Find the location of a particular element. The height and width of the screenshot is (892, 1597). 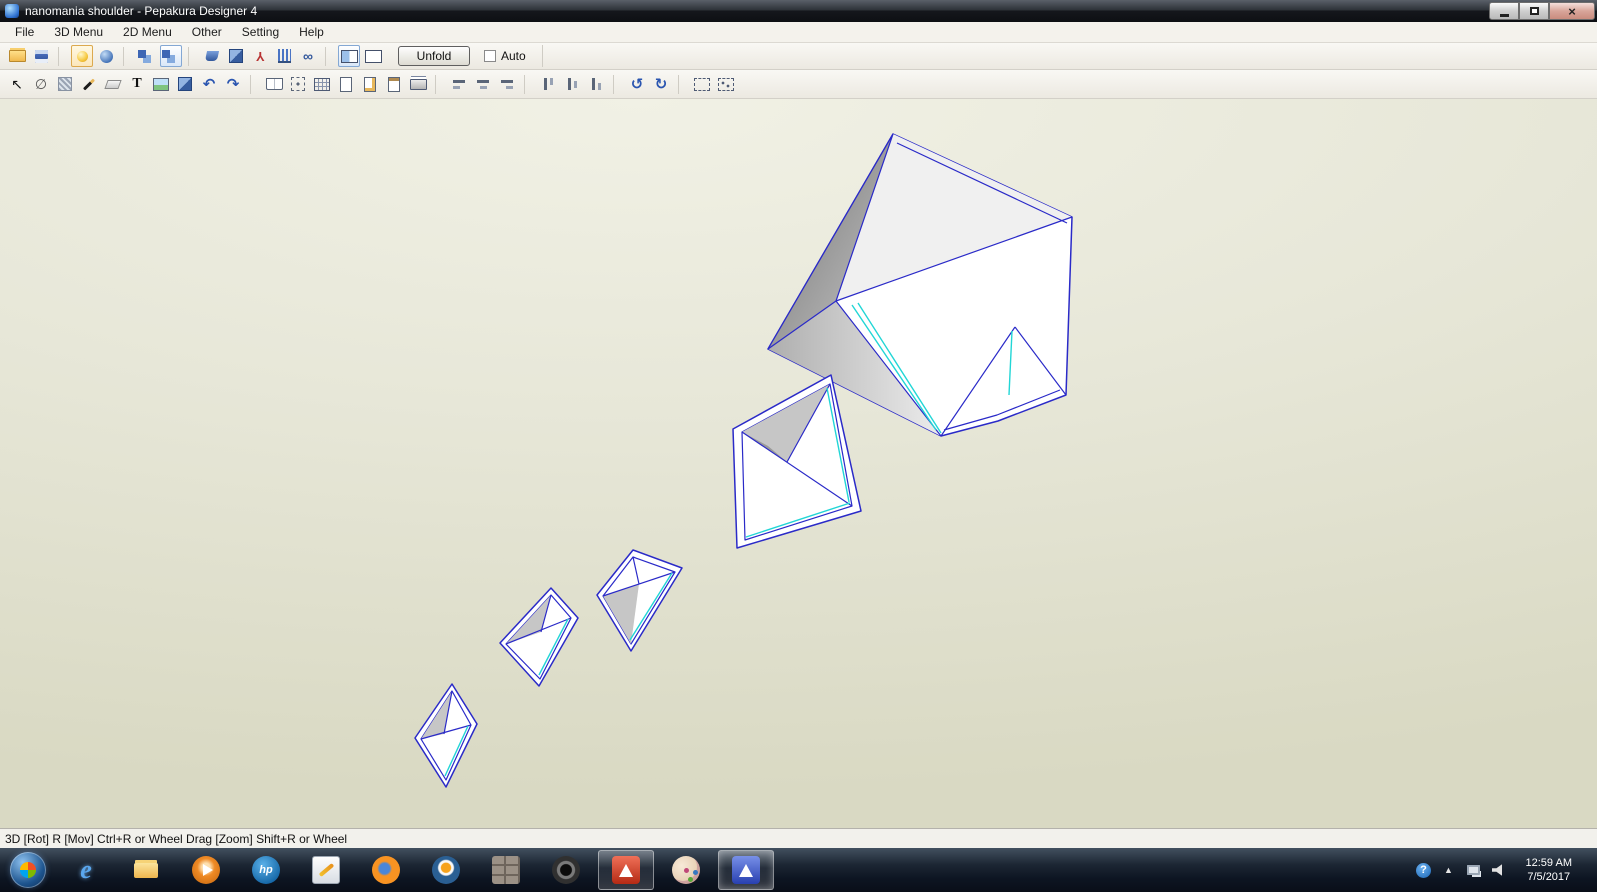

divide-icon is located at coordinates (41, 84).